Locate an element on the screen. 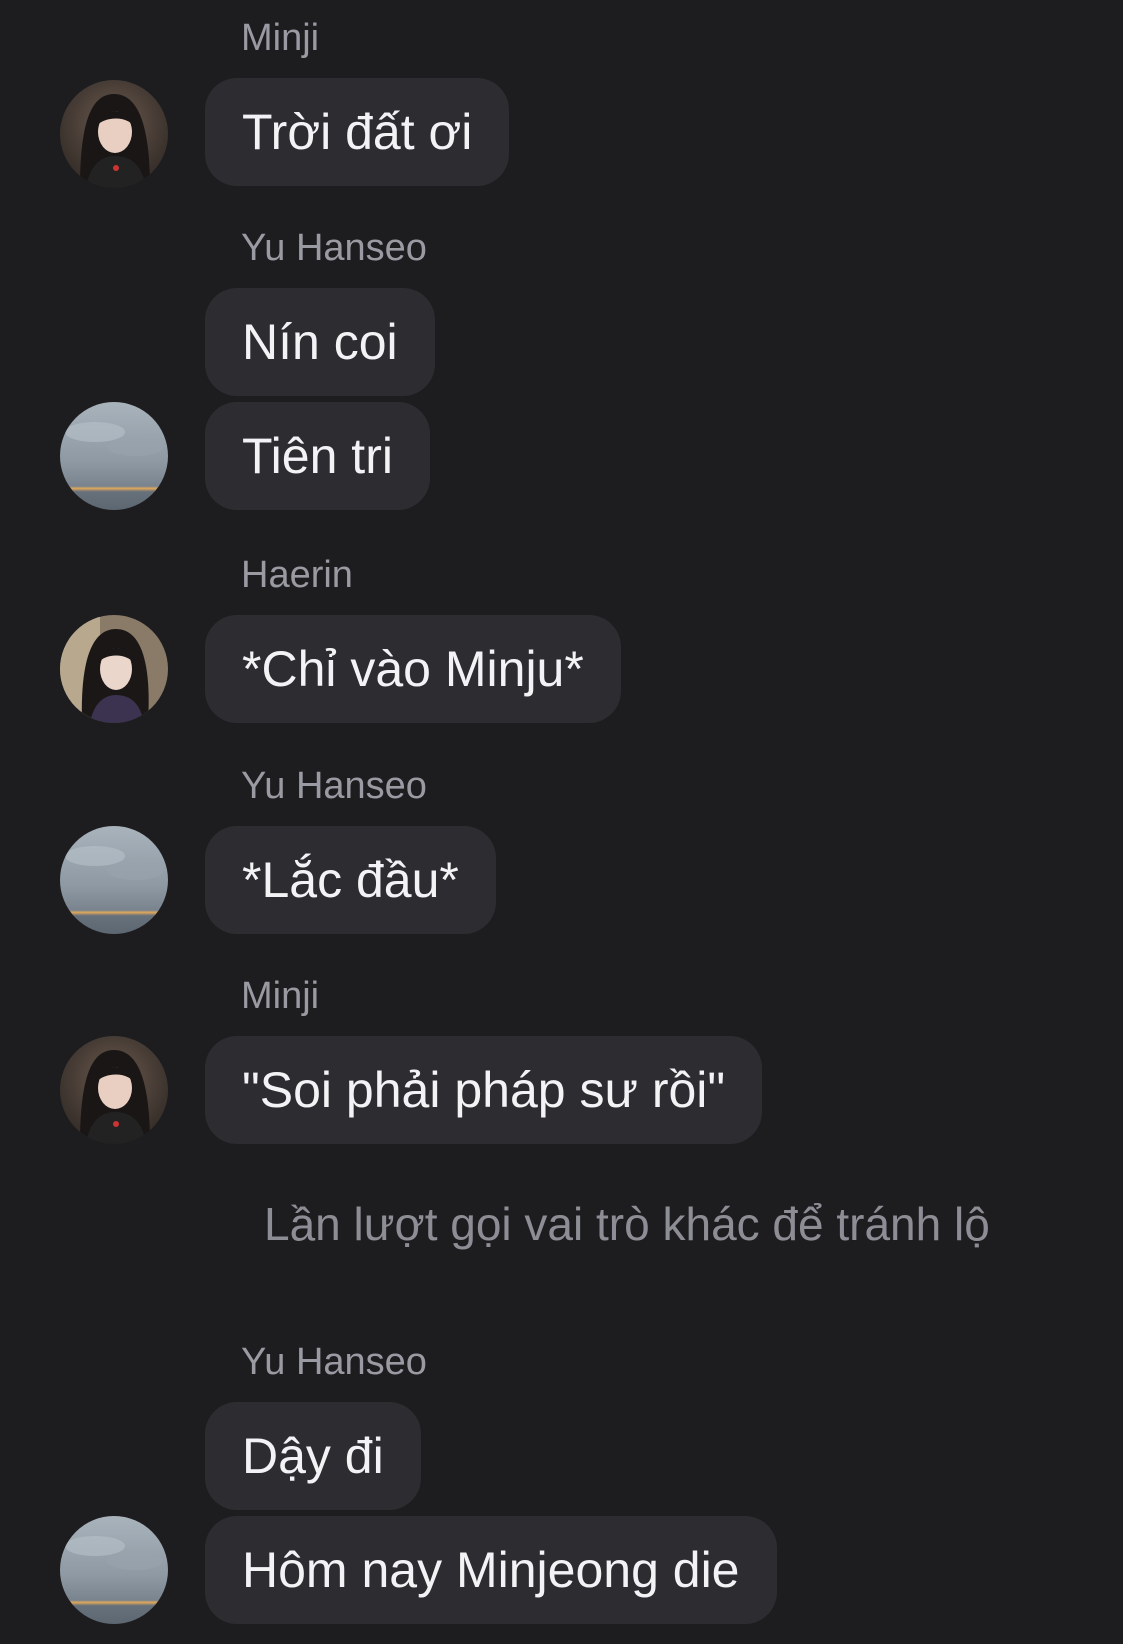  message-bubble: Nín coi is located at coordinates (320, 342).